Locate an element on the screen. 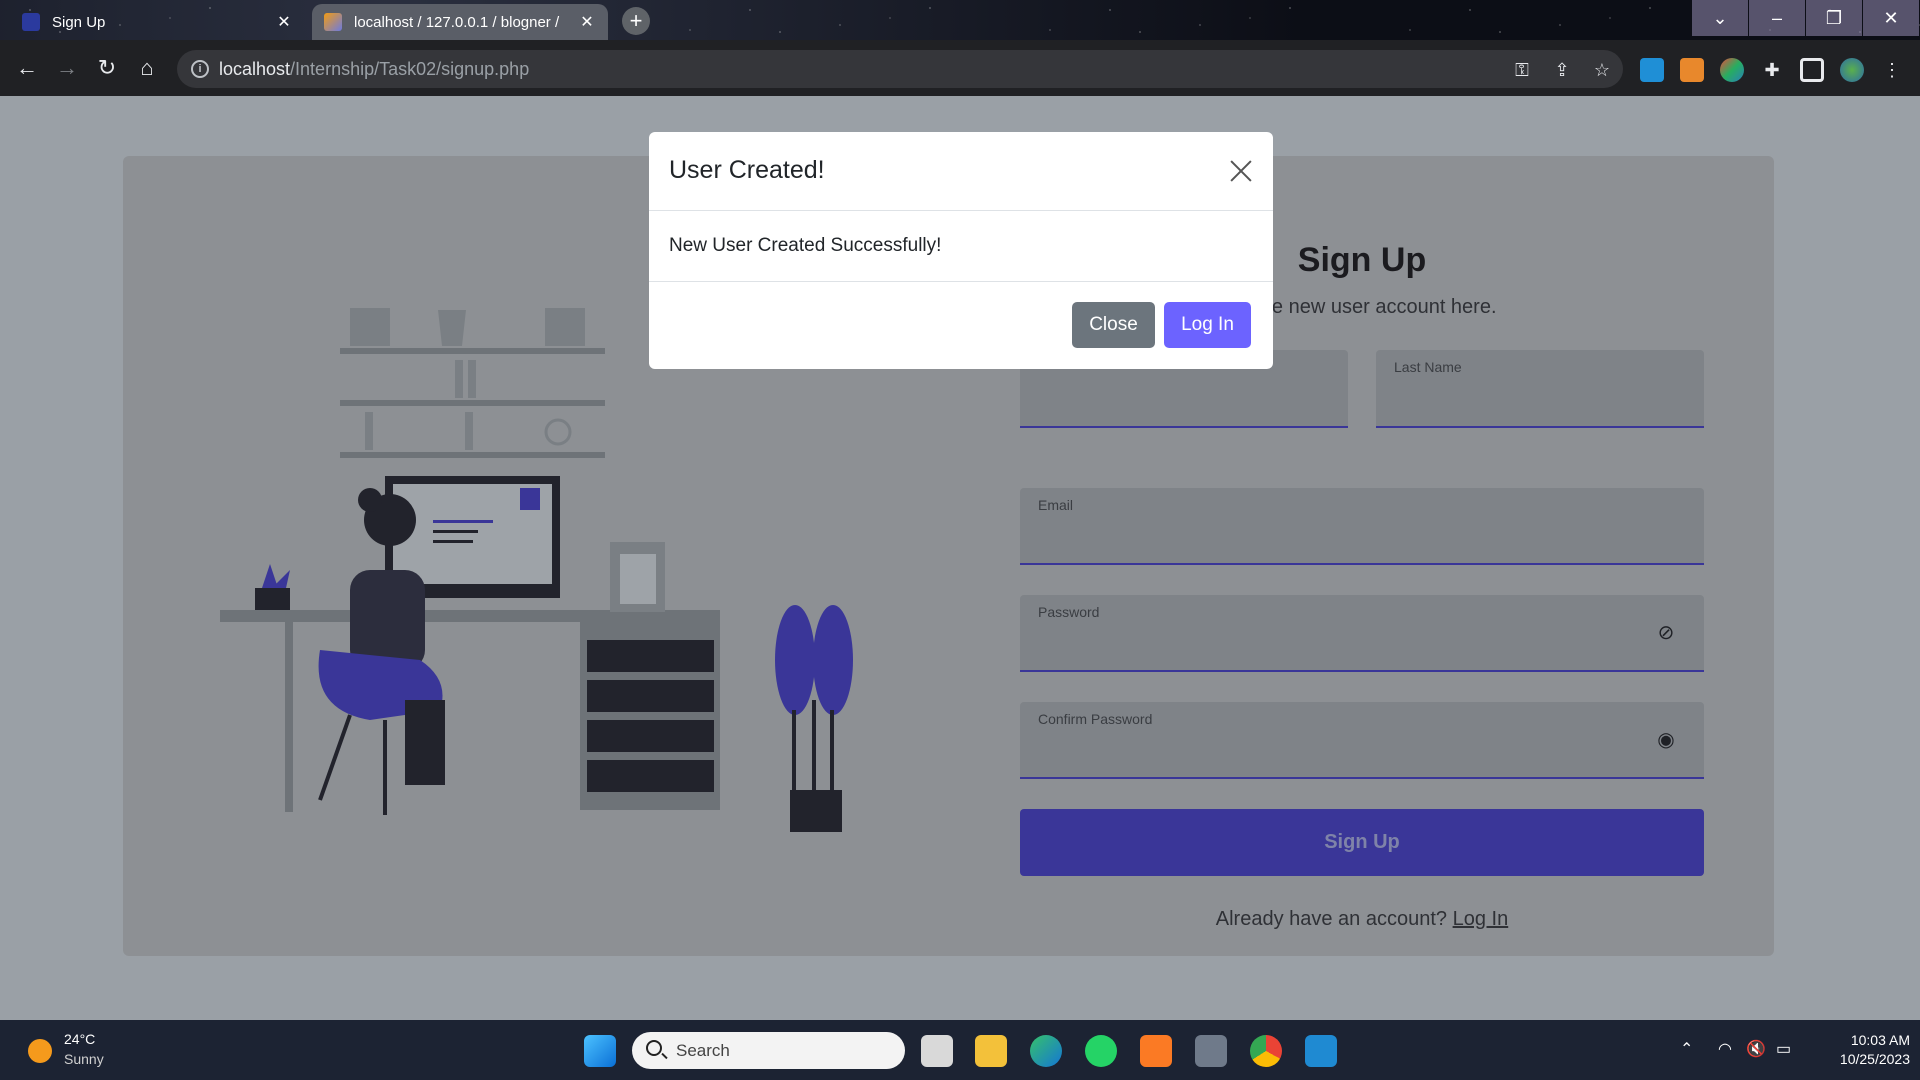 The width and height of the screenshot is (1920, 1080). tray-chevron-icon: ⌃ is located at coordinates (1686, 1050).